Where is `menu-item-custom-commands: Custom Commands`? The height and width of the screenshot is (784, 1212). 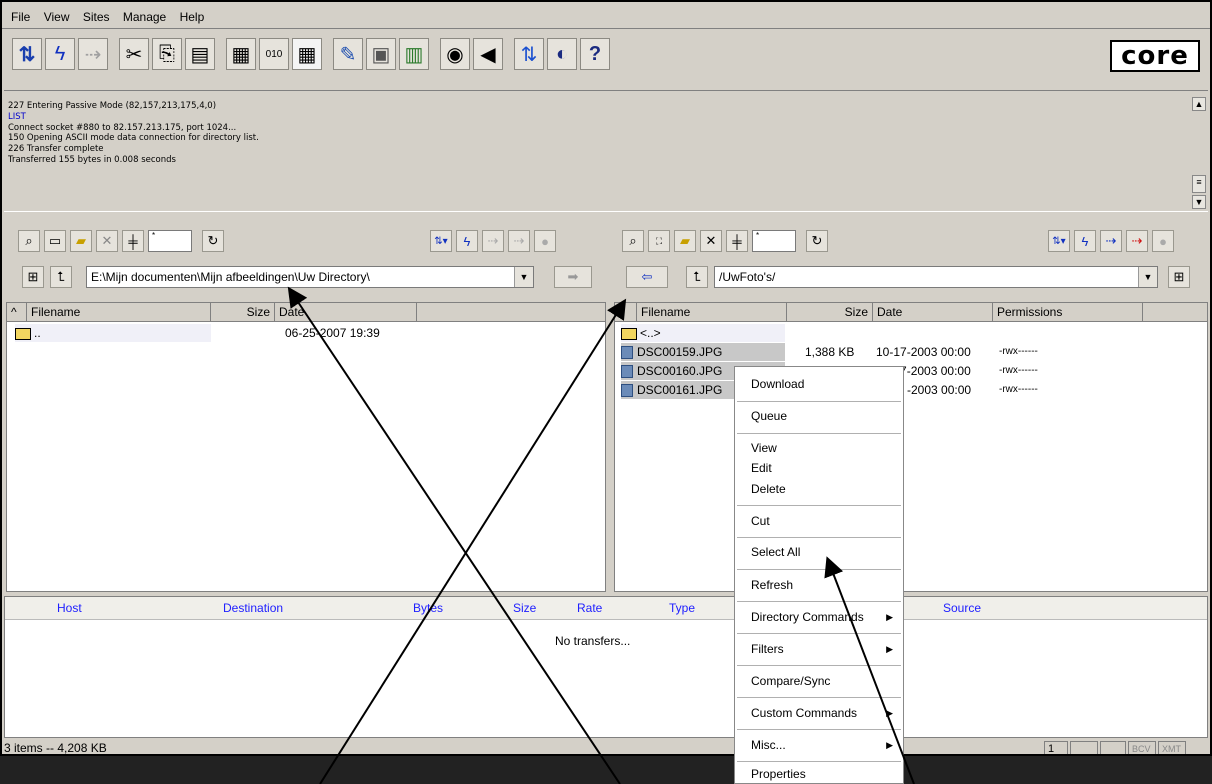 menu-item-custom-commands: Custom Commands is located at coordinates (804, 713).